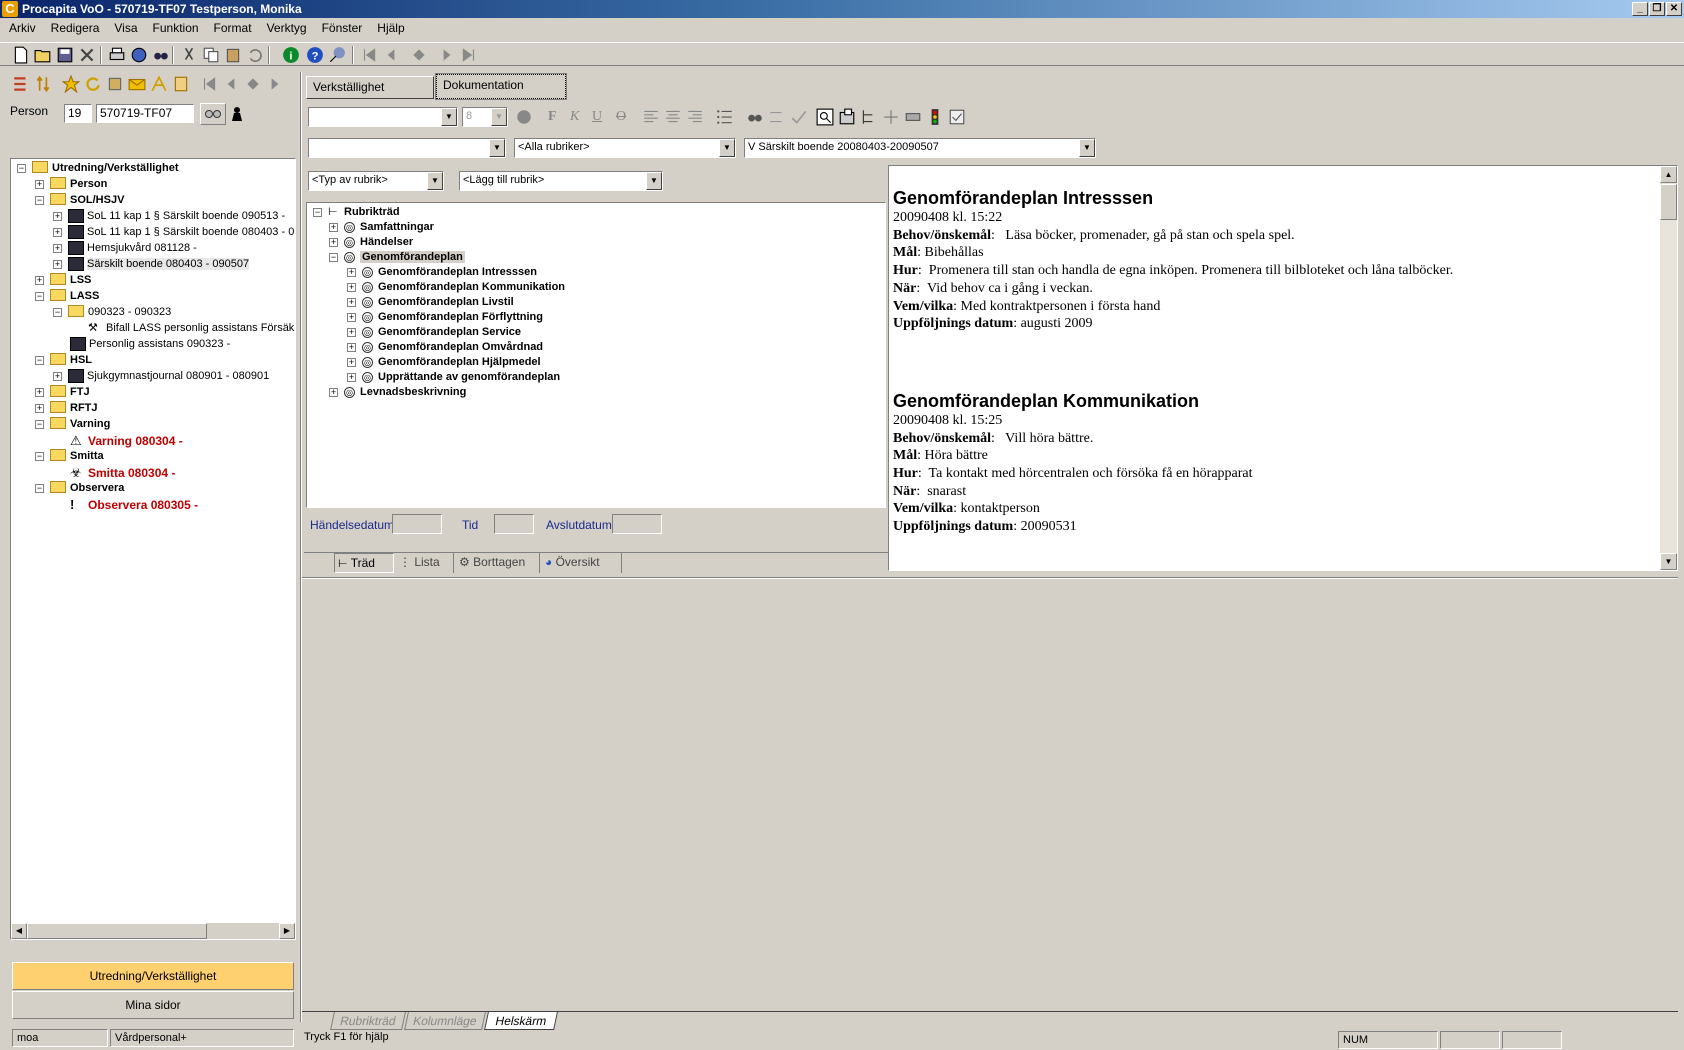 The height and width of the screenshot is (1050, 1684). Describe the element at coordinates (115, 84) in the screenshot. I see `edit-icon` at that location.